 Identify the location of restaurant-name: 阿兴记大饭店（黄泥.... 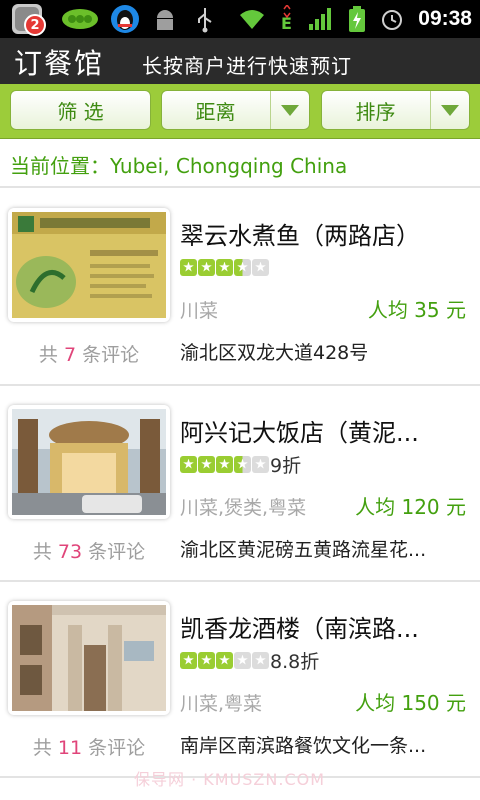
(299, 433).